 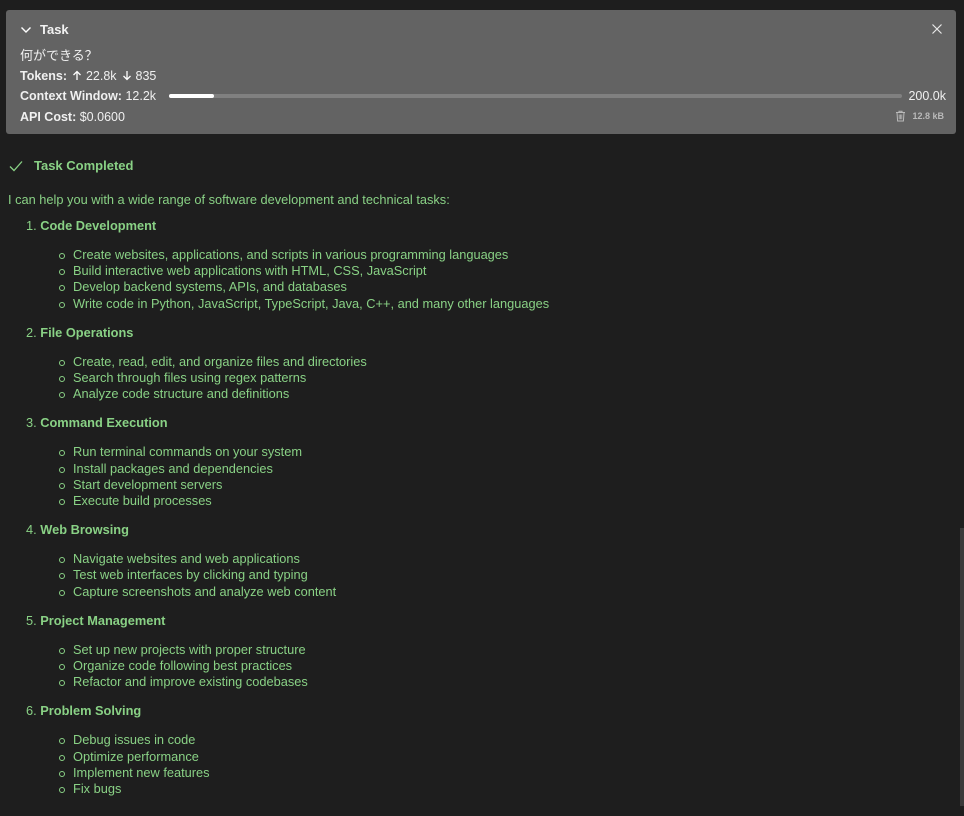 I want to click on section-heading: 3. Command Execution, so click(x=478, y=423).